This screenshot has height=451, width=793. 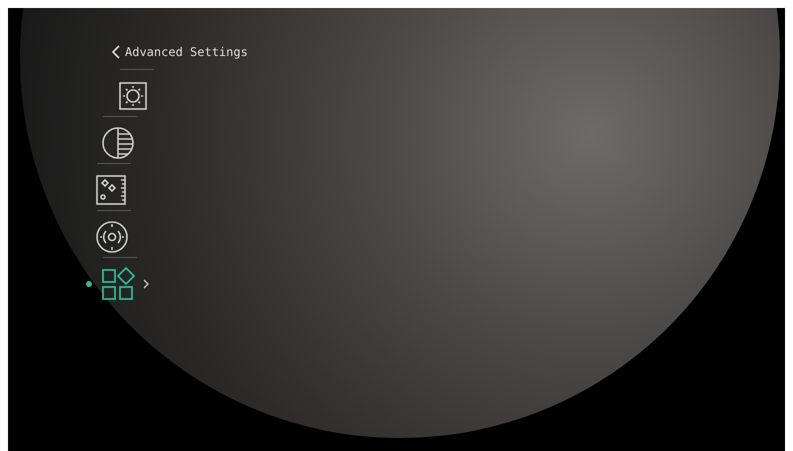 I want to click on image-adjust-icon, so click(x=111, y=190).